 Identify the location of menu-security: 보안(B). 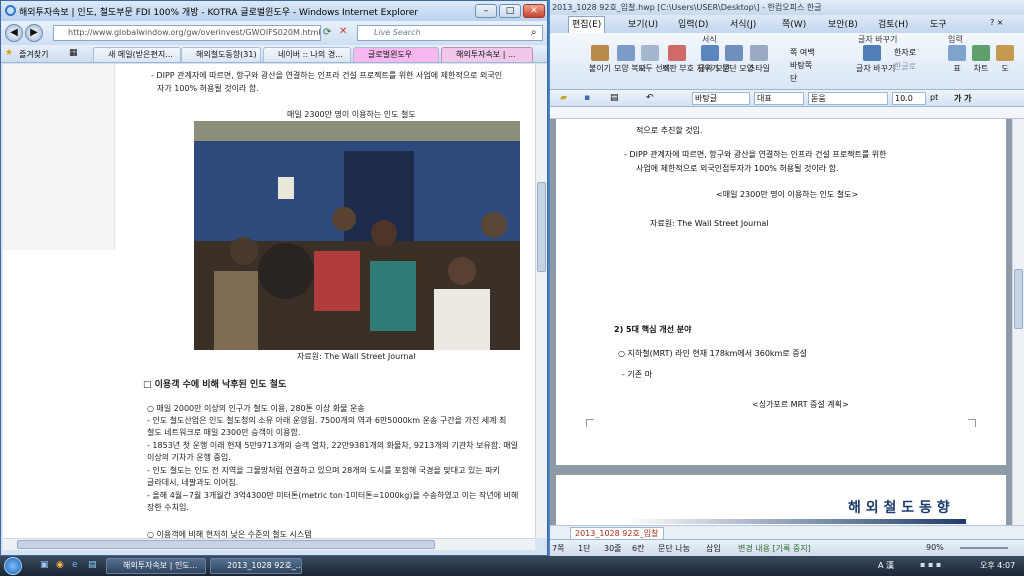
(843, 23).